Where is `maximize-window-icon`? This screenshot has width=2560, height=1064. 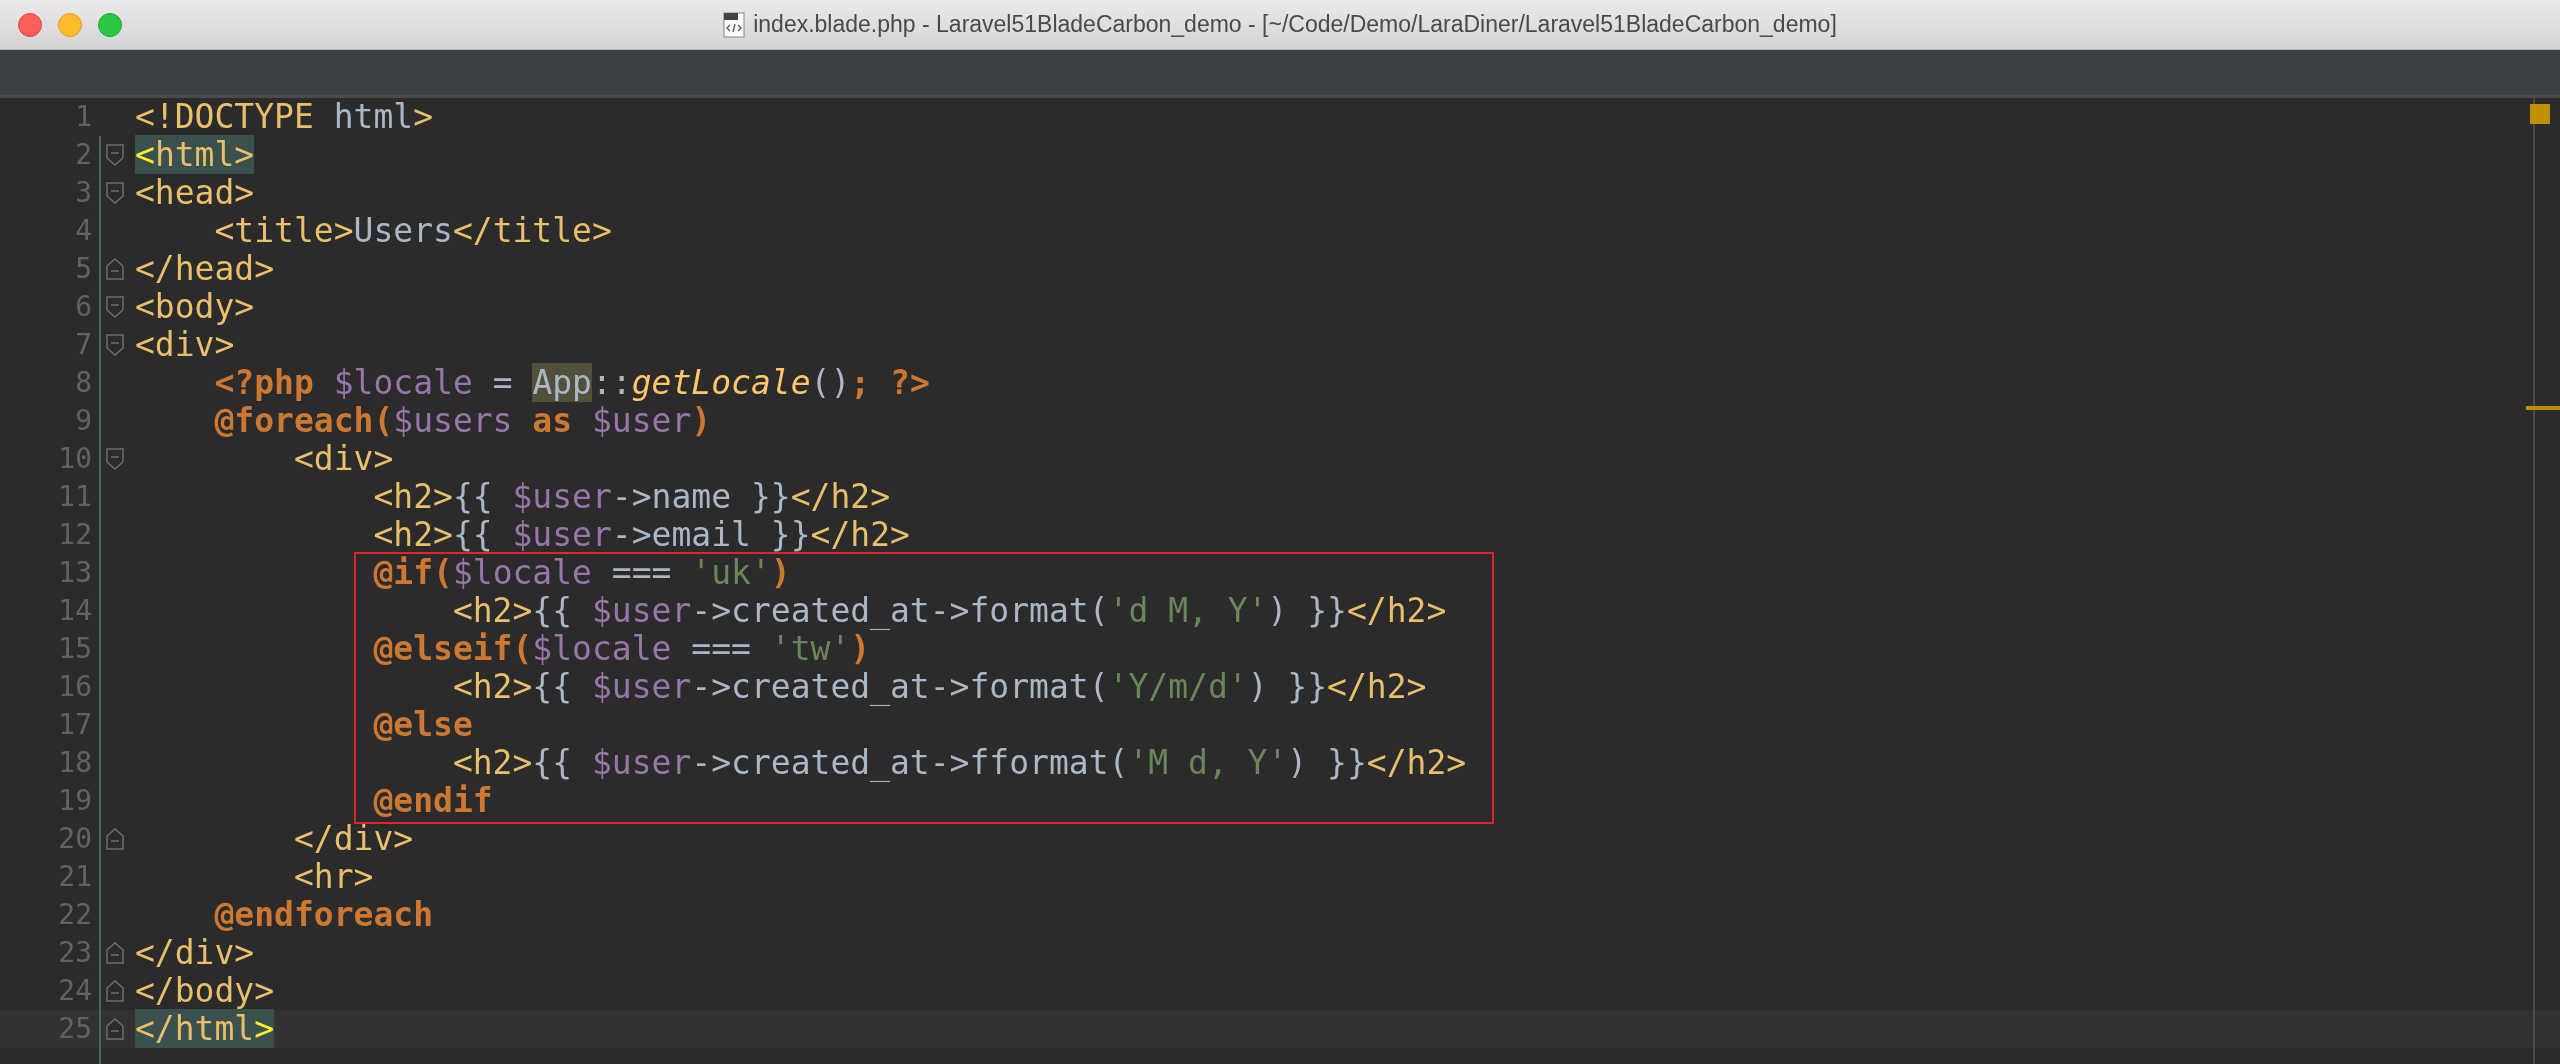
maximize-window-icon is located at coordinates (110, 25).